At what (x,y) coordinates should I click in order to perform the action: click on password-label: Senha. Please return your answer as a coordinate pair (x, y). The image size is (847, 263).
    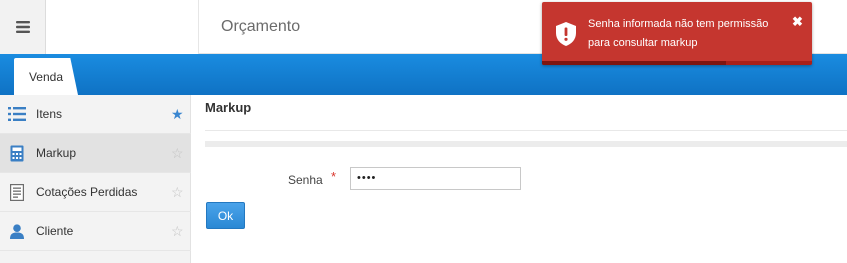
    Looking at the image, I should click on (305, 180).